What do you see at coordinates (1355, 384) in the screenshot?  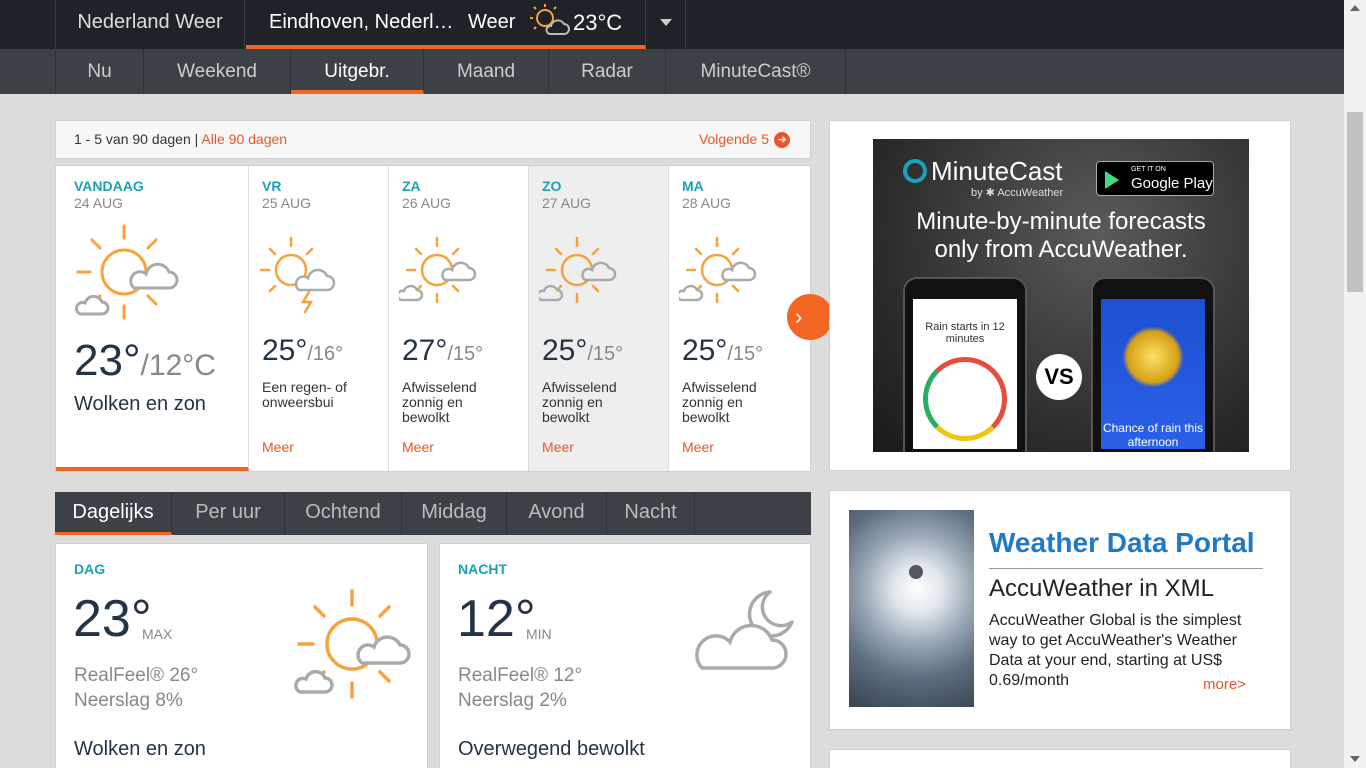 I see `page-scrollbar` at bounding box center [1355, 384].